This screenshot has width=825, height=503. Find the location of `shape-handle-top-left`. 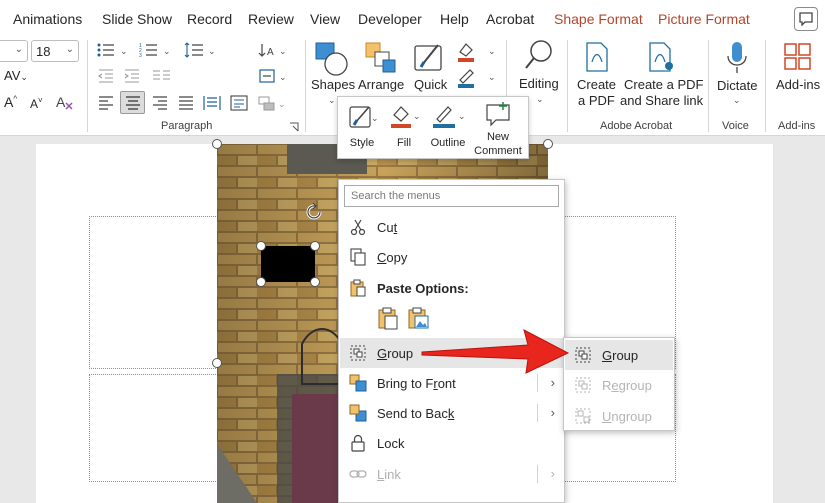

shape-handle-top-left is located at coordinates (261, 246).